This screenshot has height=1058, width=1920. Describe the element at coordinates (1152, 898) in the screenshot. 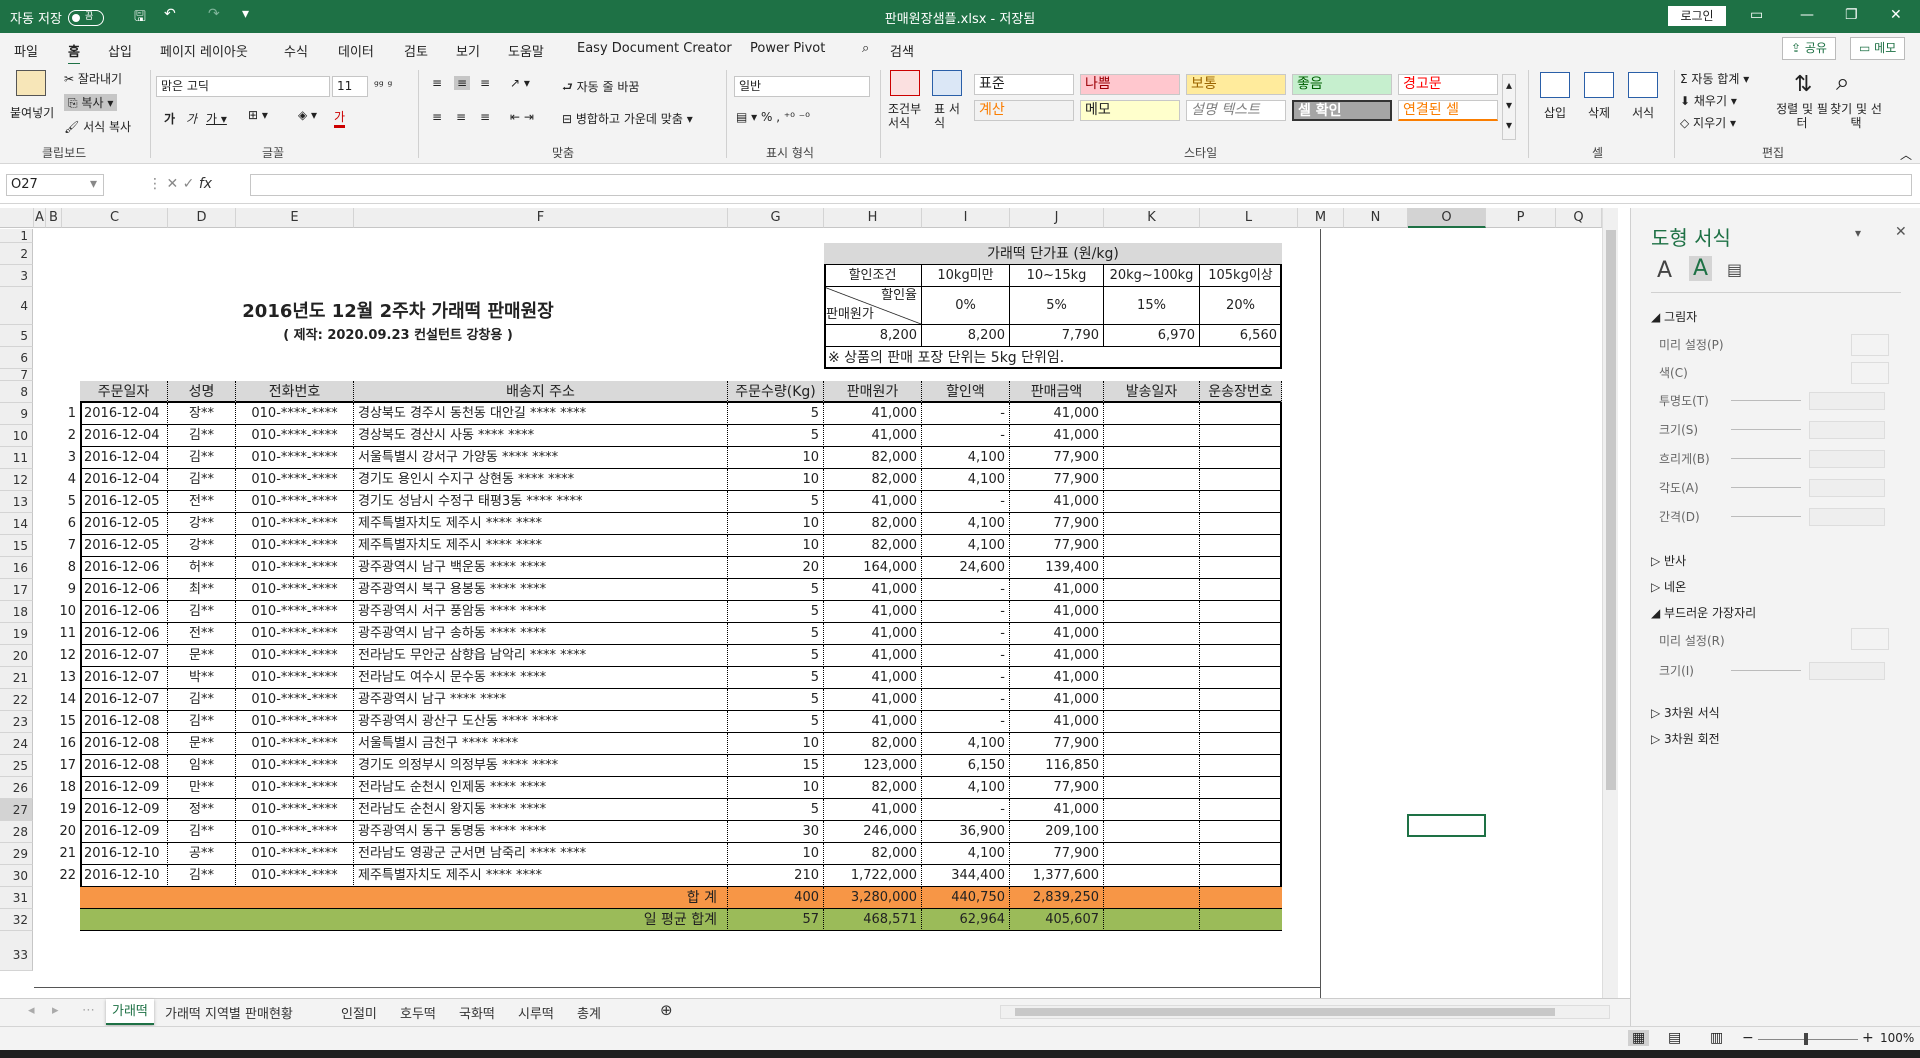

I see `ledger-total-blank` at that location.